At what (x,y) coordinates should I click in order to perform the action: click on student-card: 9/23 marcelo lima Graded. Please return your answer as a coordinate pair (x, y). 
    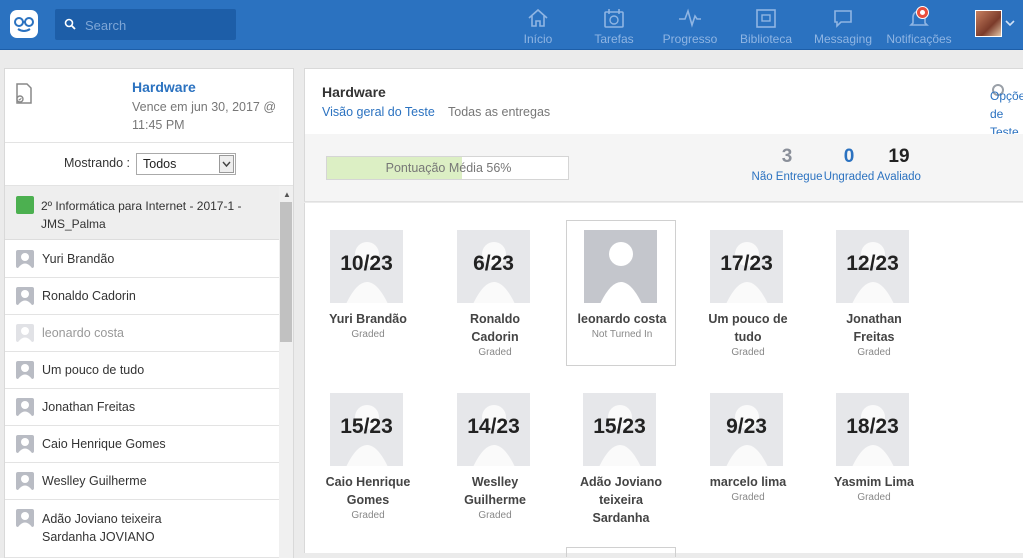
    Looking at the image, I should click on (748, 457).